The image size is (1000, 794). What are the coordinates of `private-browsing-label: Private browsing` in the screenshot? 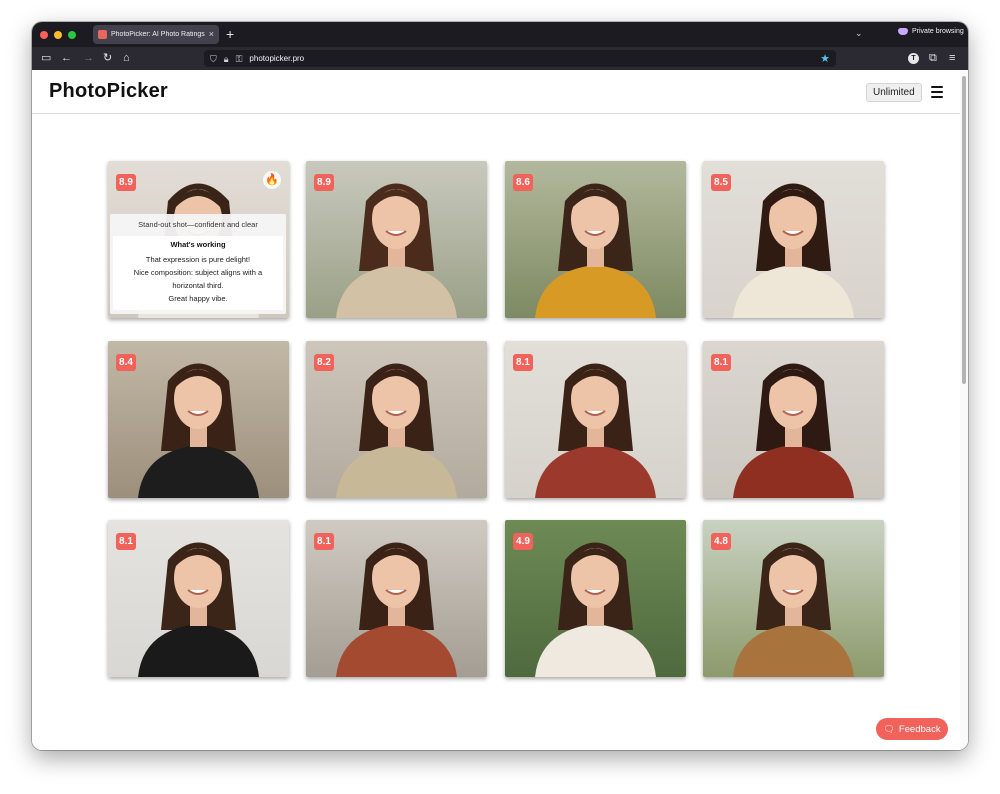 It's located at (938, 31).